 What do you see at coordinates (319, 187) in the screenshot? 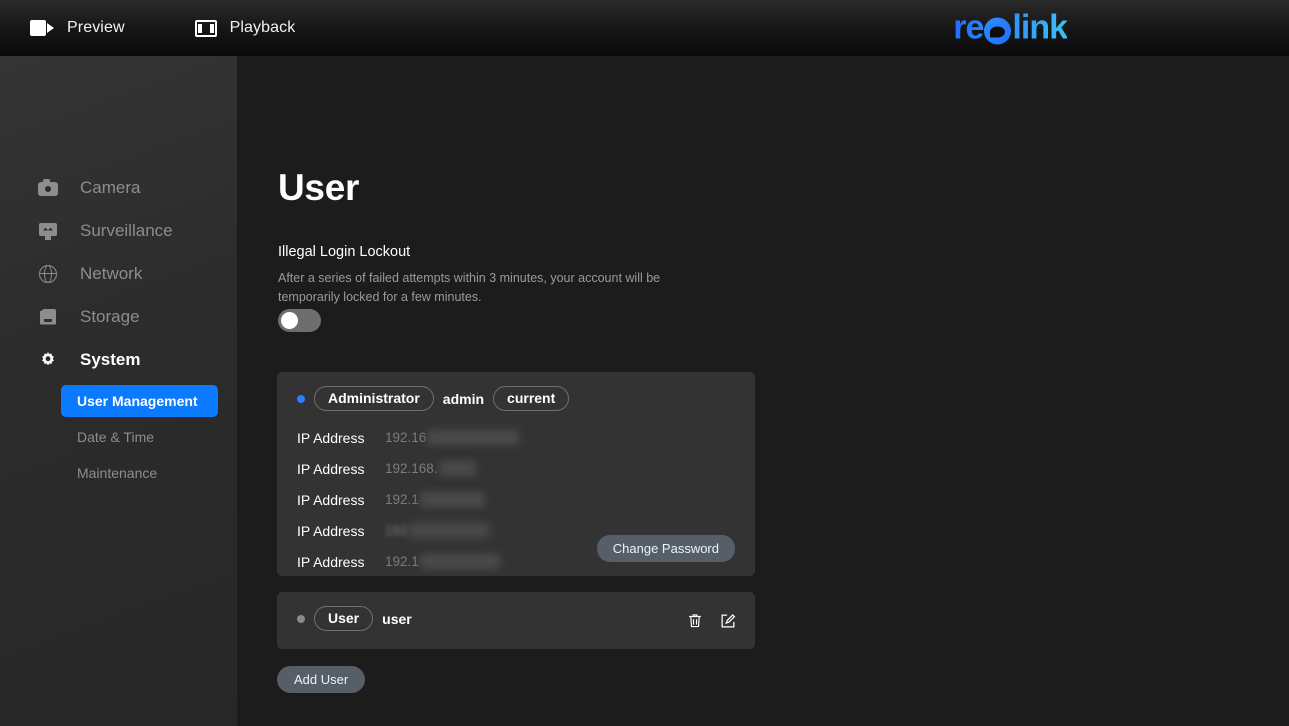
I see `page-title: User` at bounding box center [319, 187].